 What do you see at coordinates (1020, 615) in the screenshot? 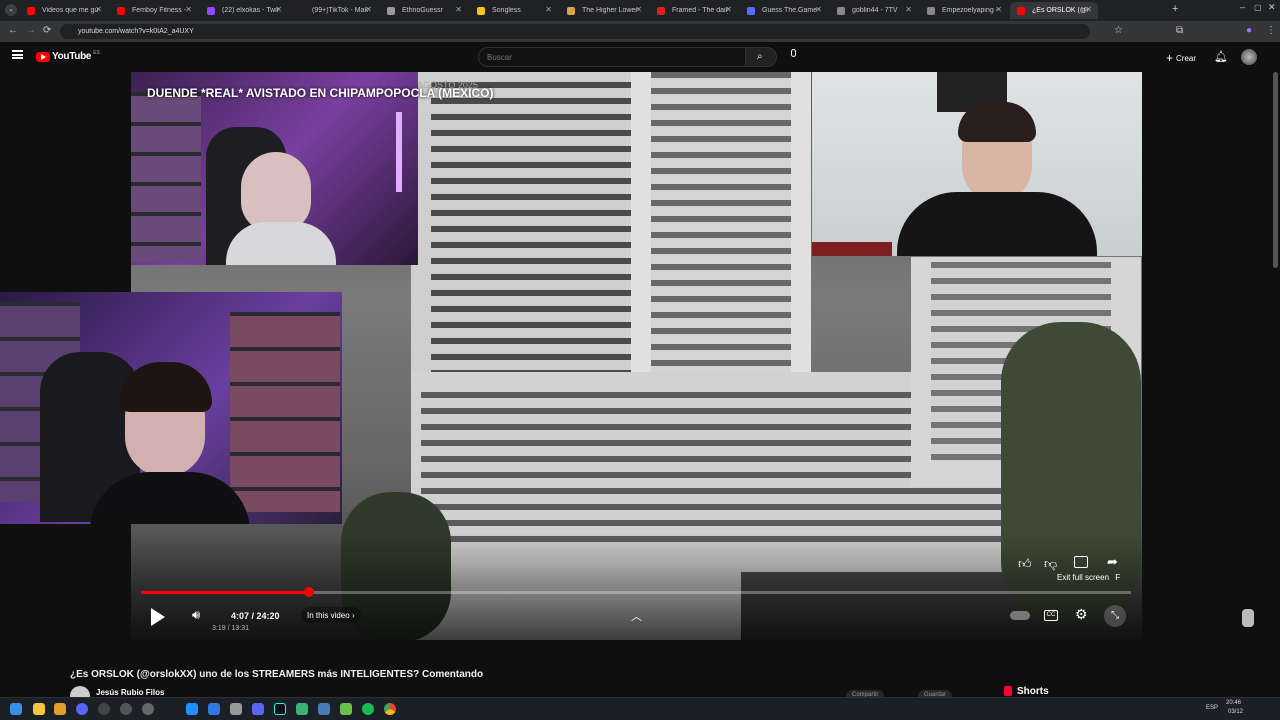
I see `autoplay-toggle` at bounding box center [1020, 615].